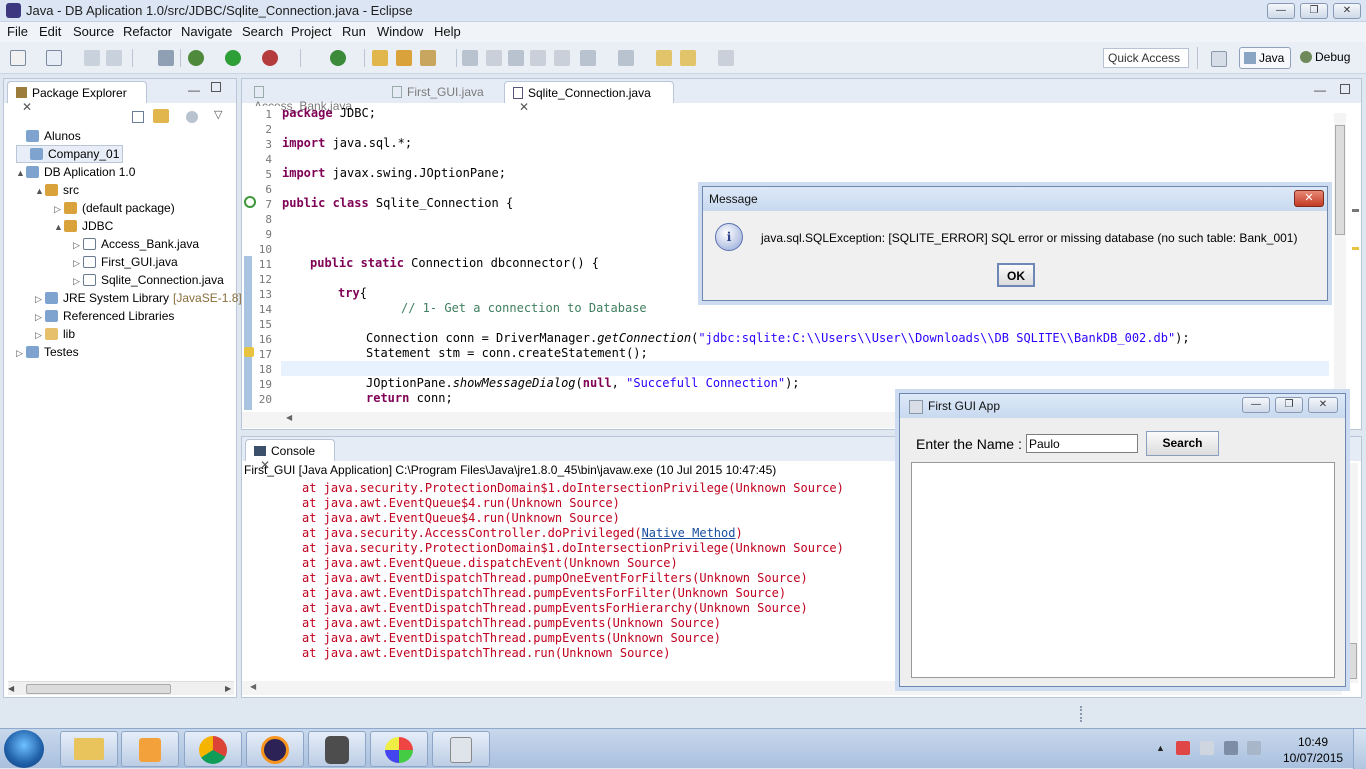 This screenshot has height=769, width=1366. I want to click on minimize-editor-icon: —, so click(1320, 90).